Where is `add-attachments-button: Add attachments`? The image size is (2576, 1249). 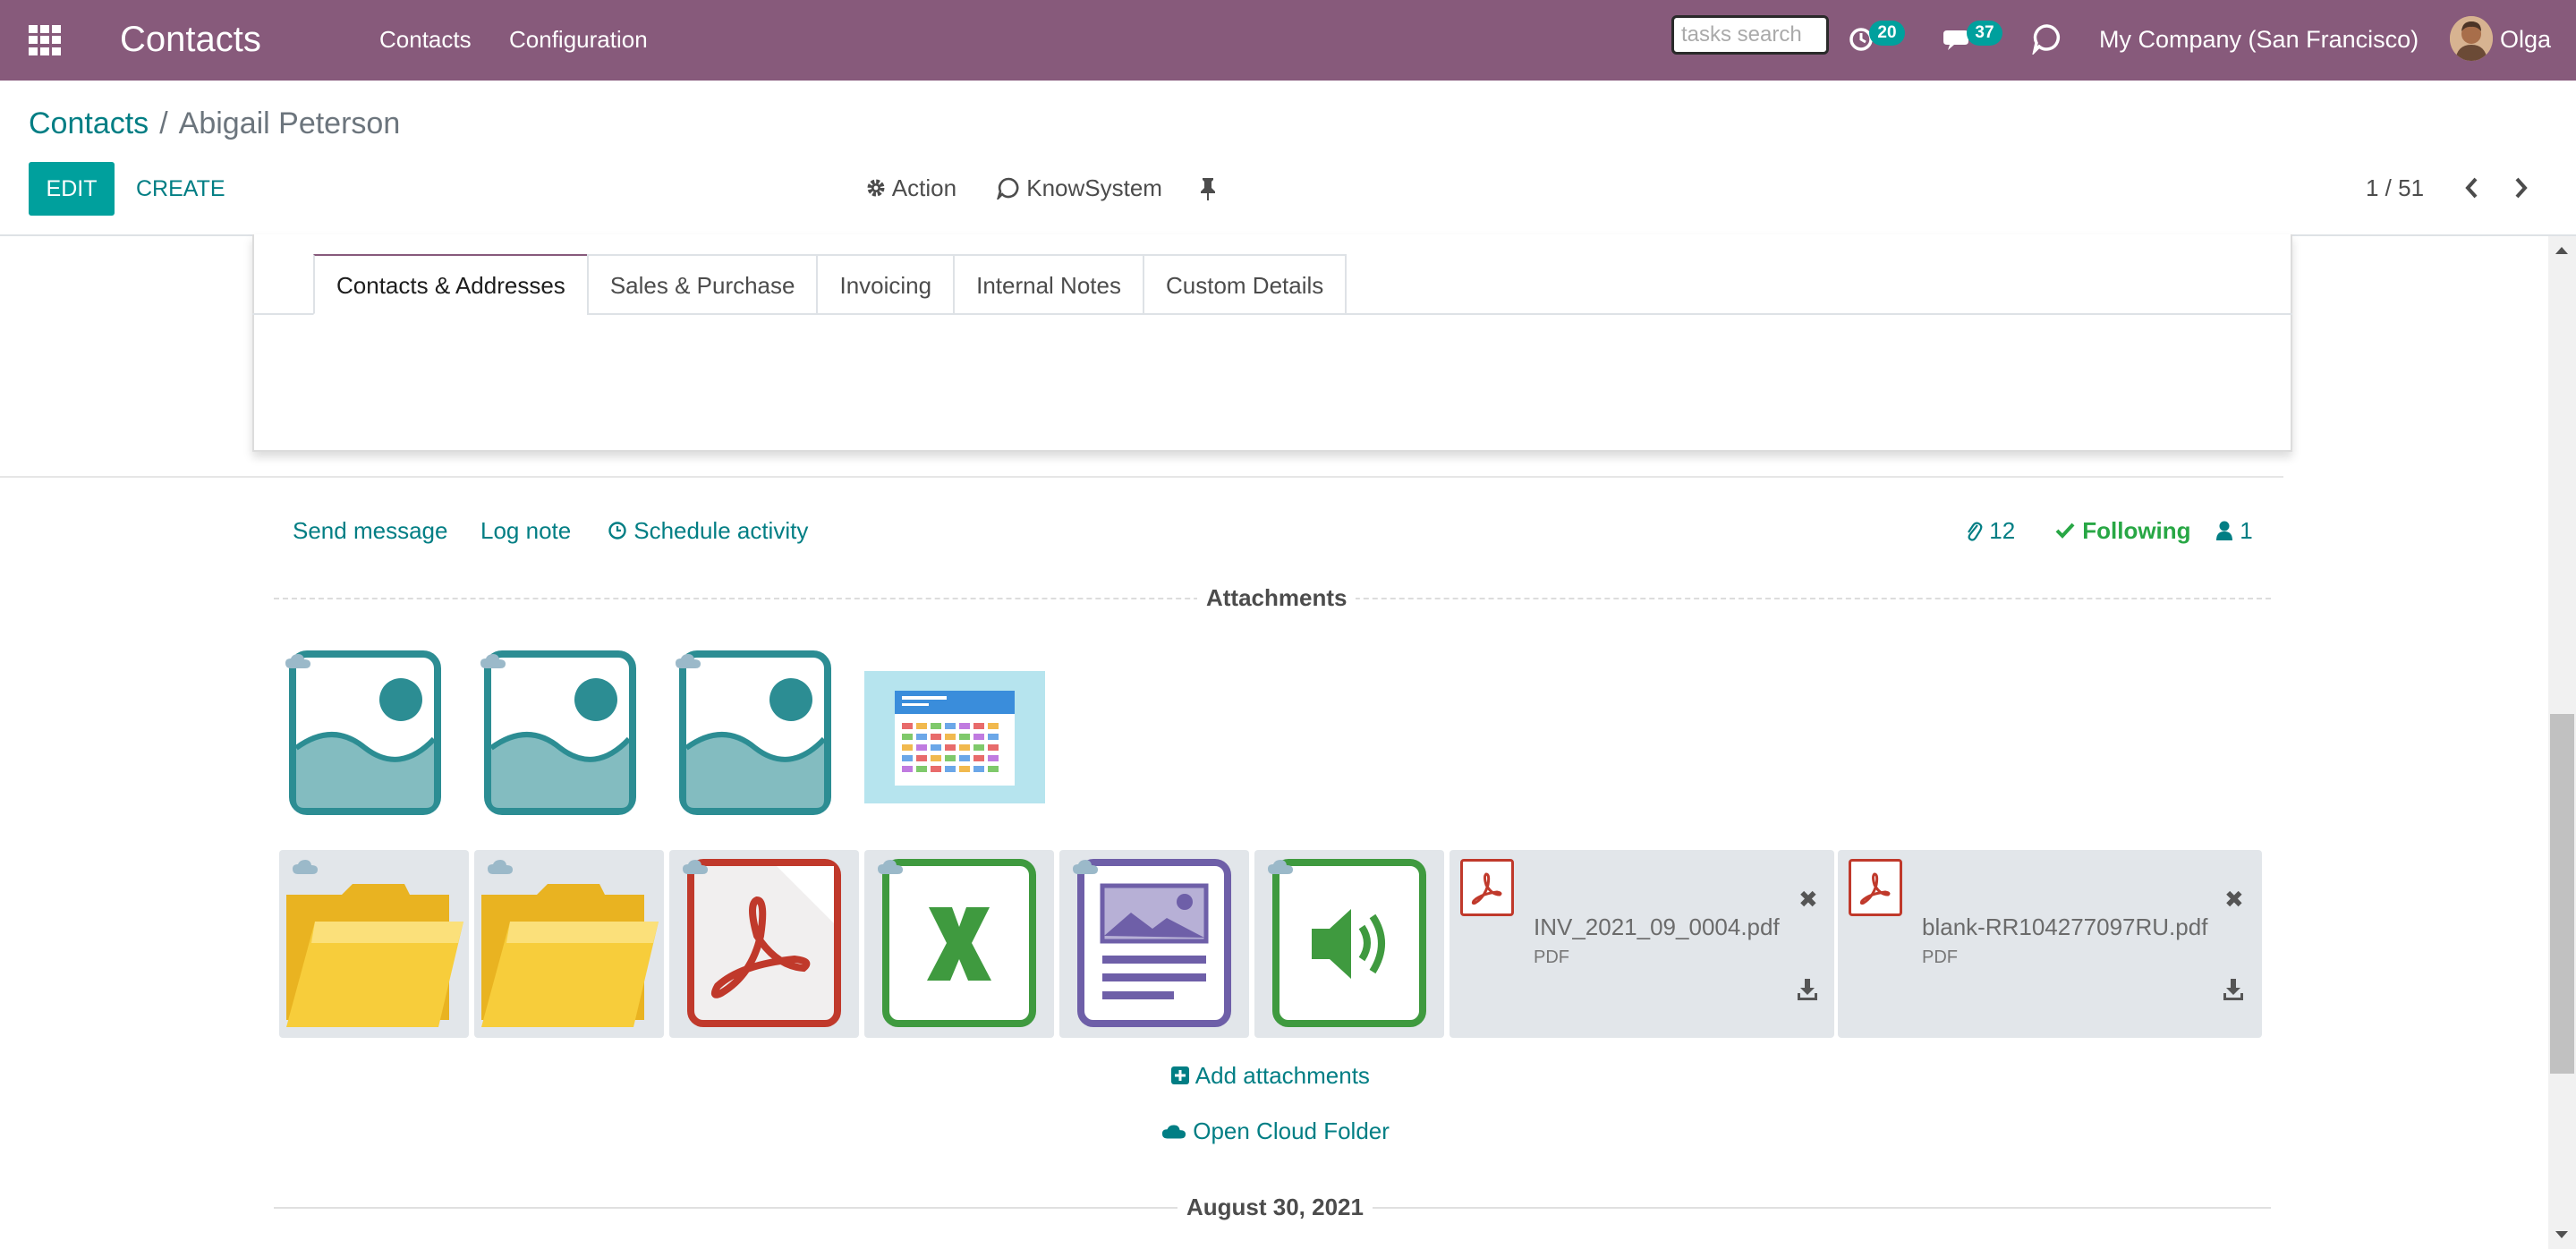
add-attachments-button: Add attachments is located at coordinates (1270, 1075).